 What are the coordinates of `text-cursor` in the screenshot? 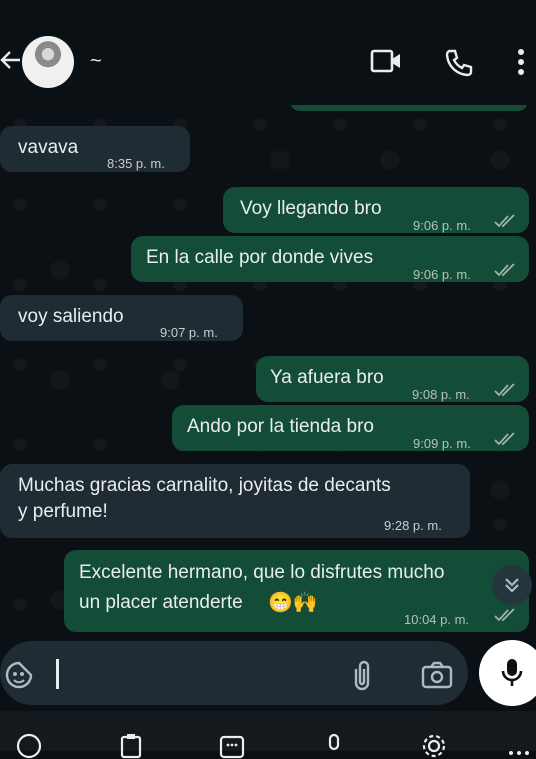 It's located at (57, 674).